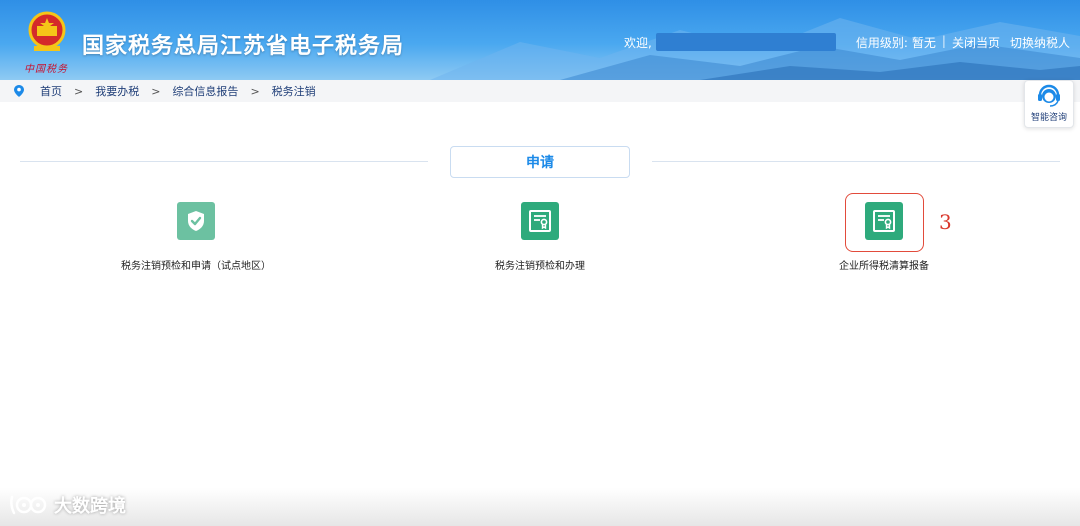  Describe the element at coordinates (540, 162) in the screenshot. I see `tab-apply: 申请` at that location.